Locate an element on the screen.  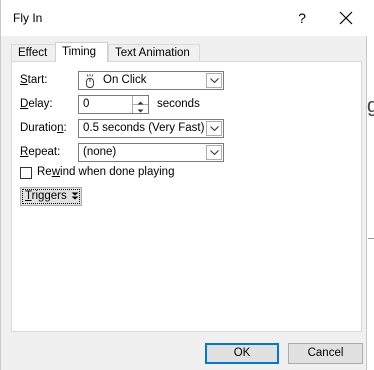
tab-label: Timing is located at coordinates (79, 52).